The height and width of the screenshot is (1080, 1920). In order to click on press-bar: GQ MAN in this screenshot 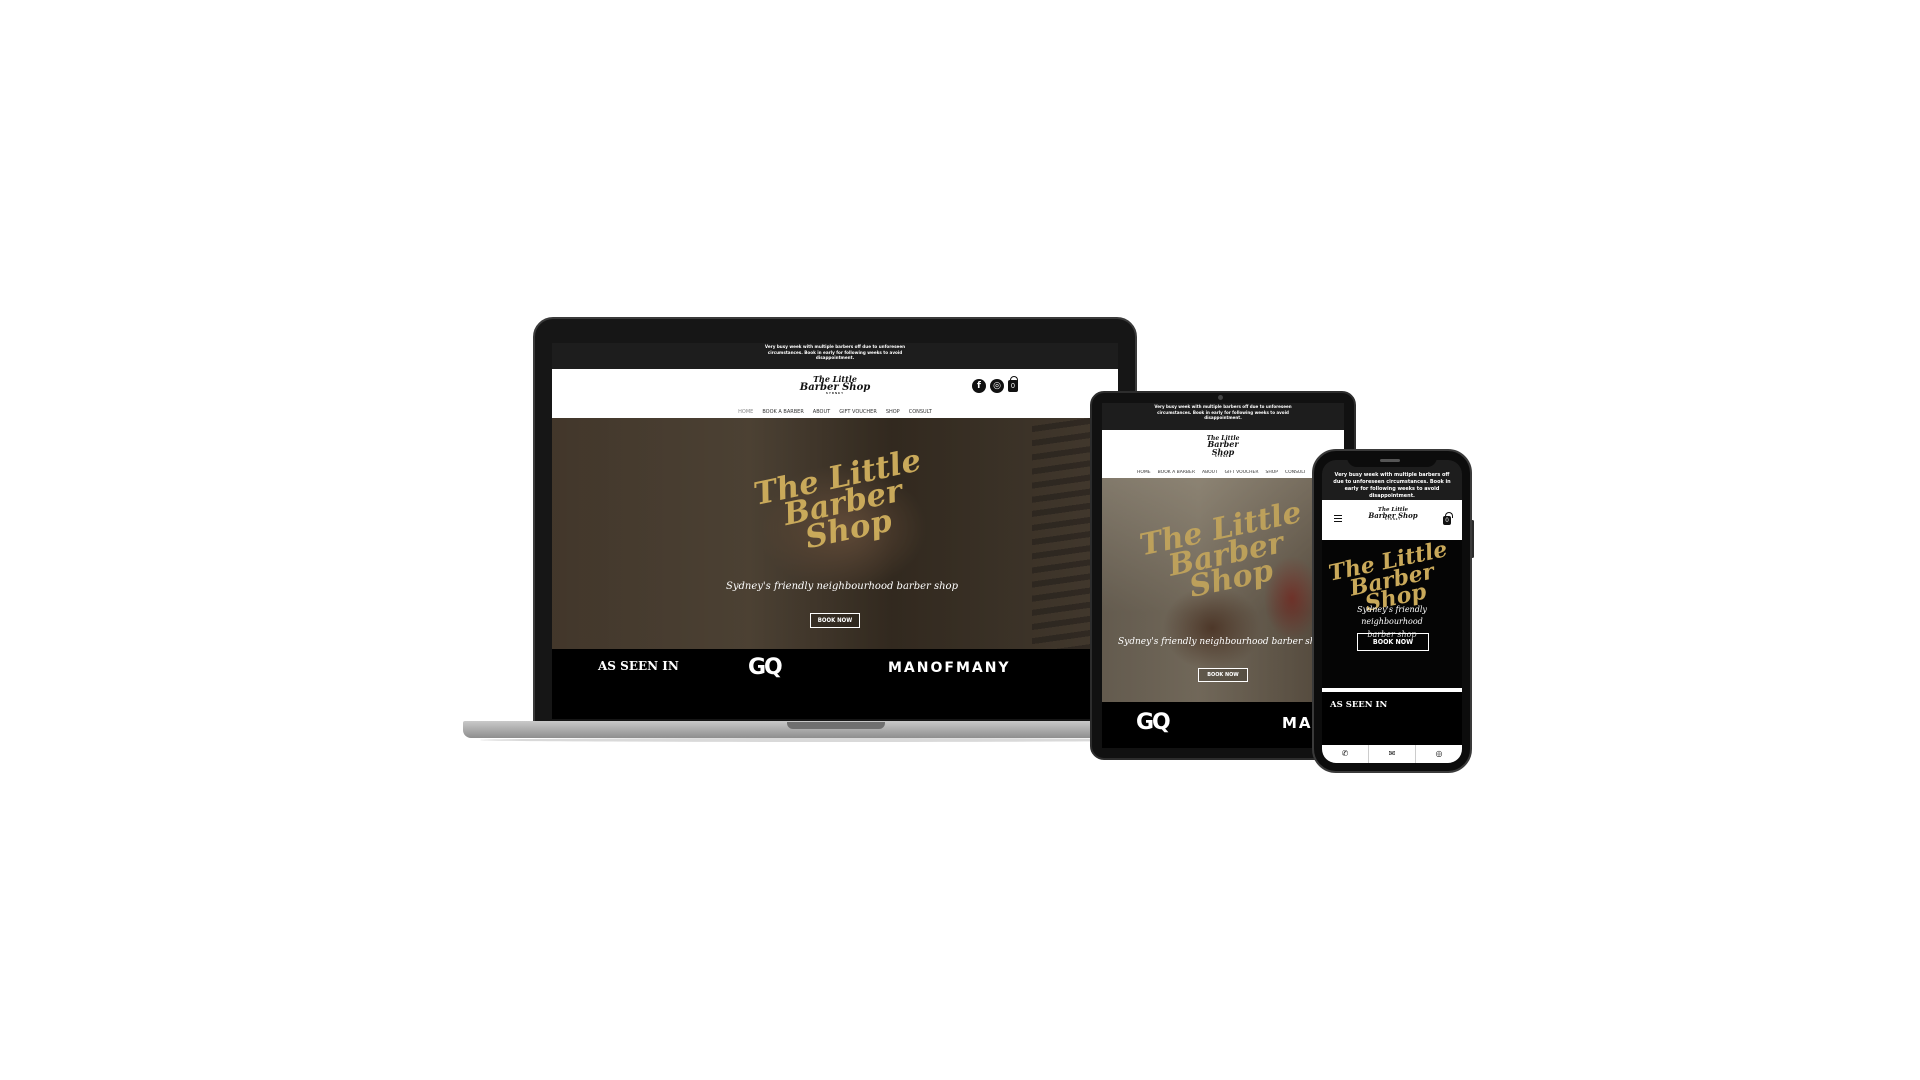, I will do `click(1223, 725)`.